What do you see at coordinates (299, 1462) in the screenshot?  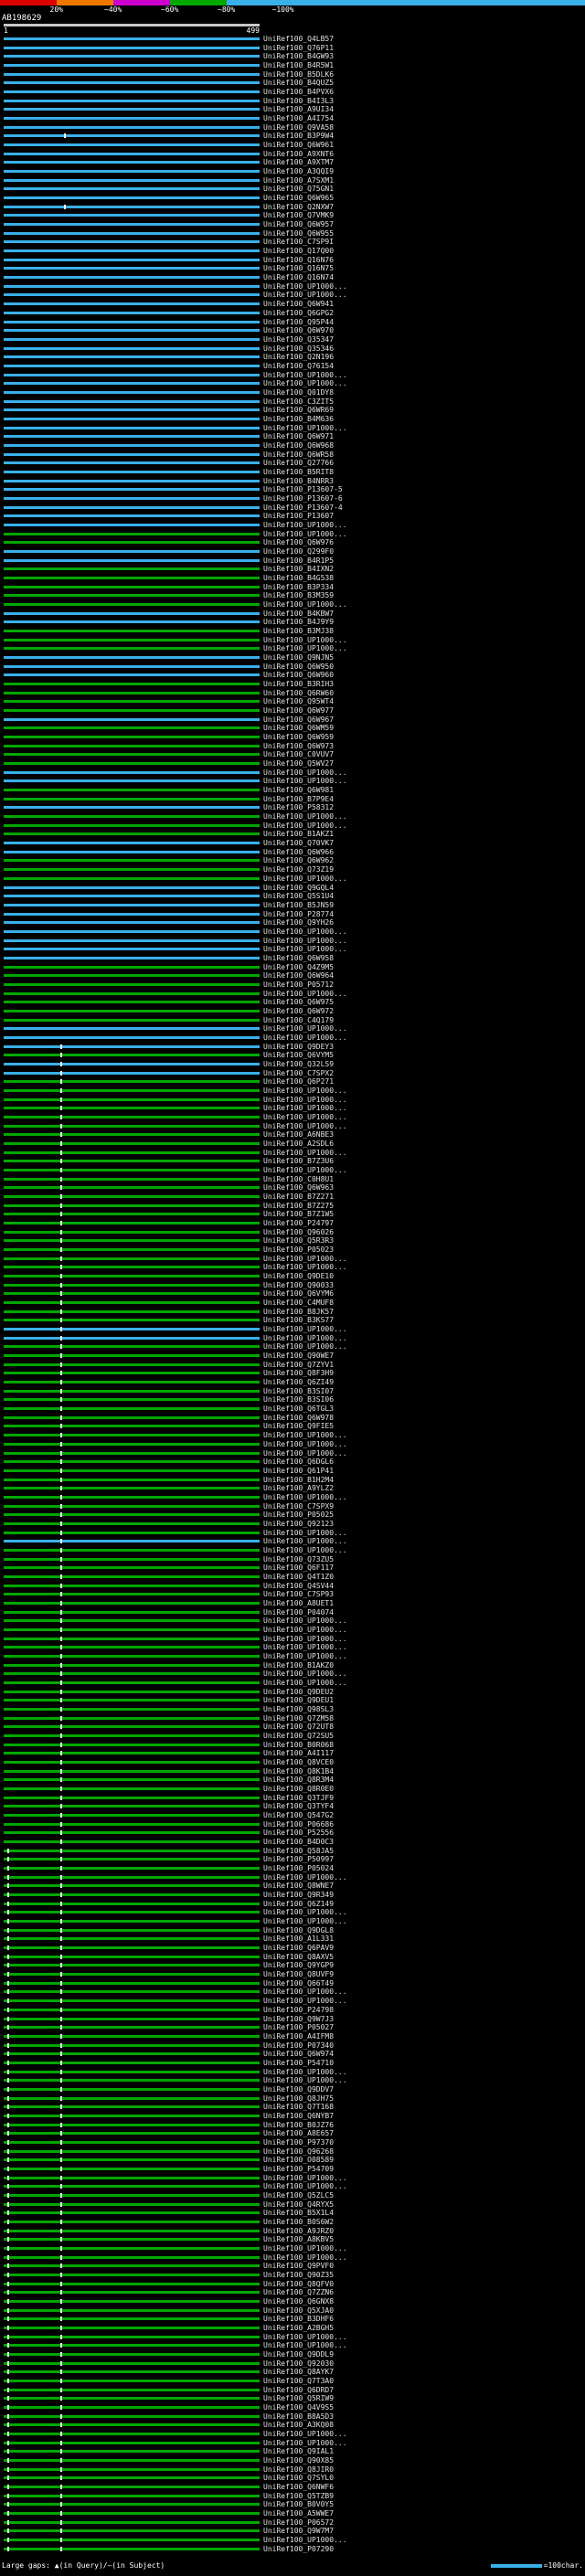 I see `hit-label: UniRef100_Q6DGL6` at bounding box center [299, 1462].